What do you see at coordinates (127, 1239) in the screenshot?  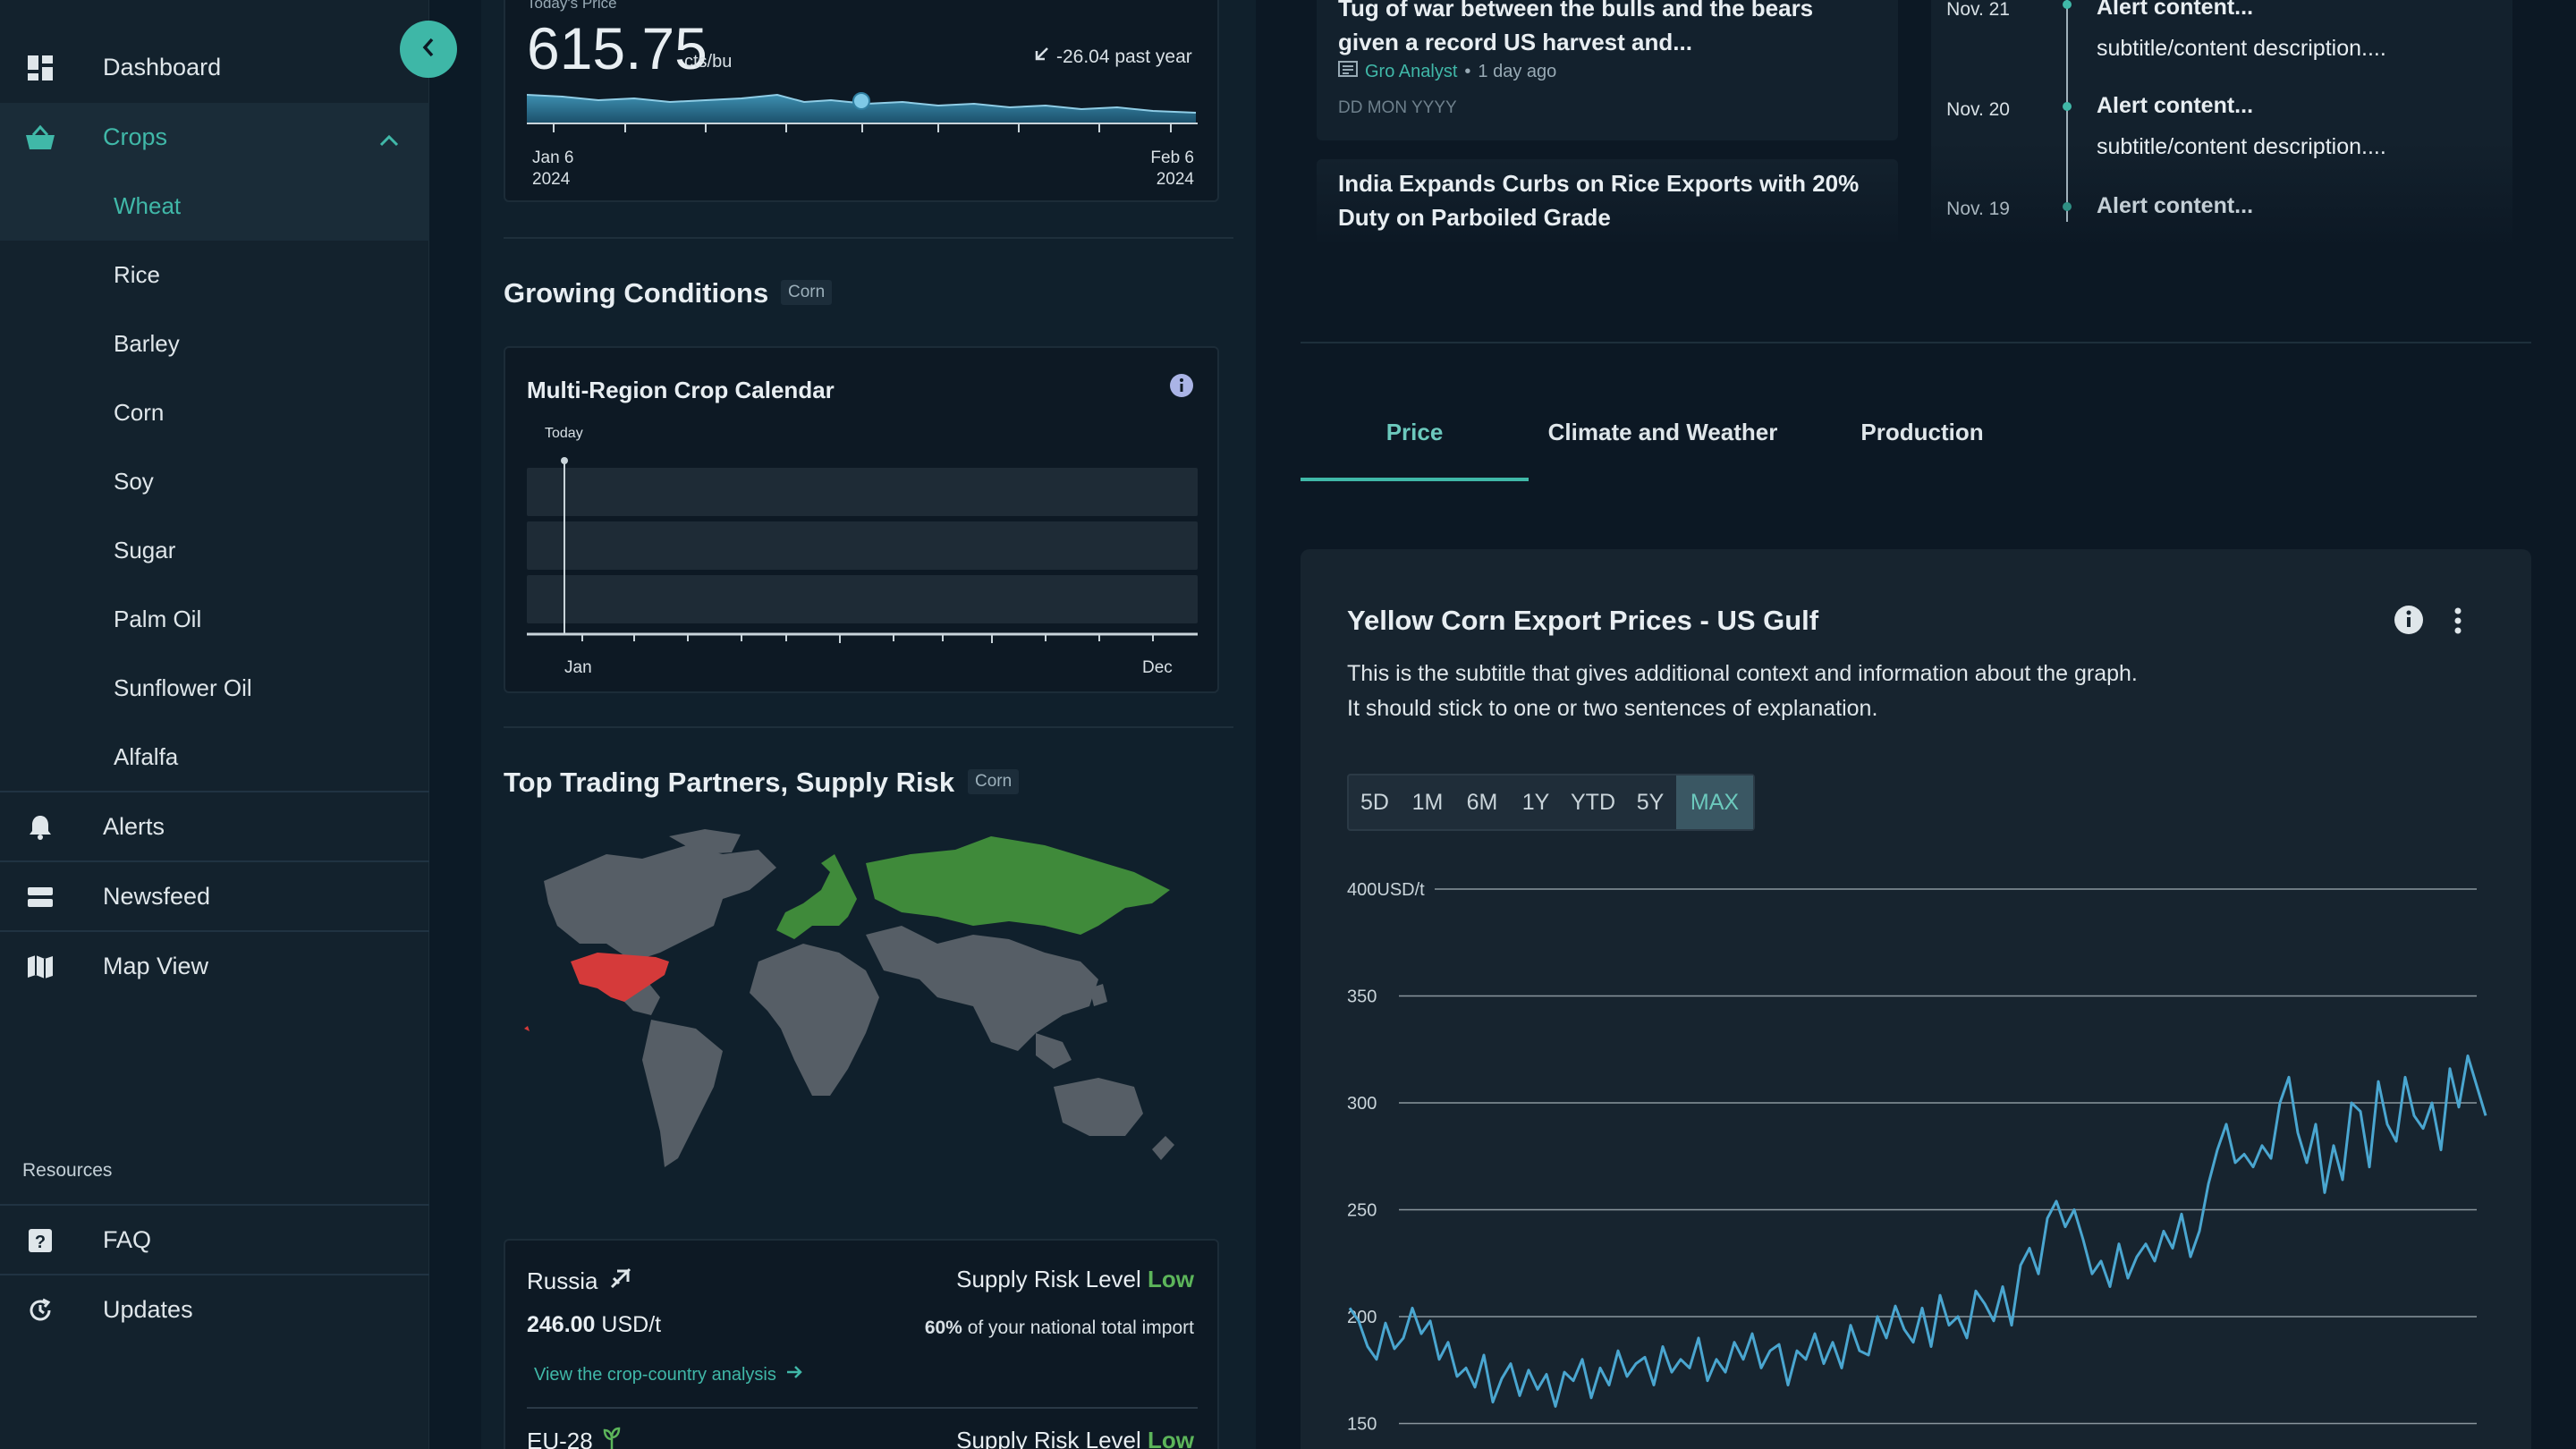 I see `sidebar-item-label: FAQ` at bounding box center [127, 1239].